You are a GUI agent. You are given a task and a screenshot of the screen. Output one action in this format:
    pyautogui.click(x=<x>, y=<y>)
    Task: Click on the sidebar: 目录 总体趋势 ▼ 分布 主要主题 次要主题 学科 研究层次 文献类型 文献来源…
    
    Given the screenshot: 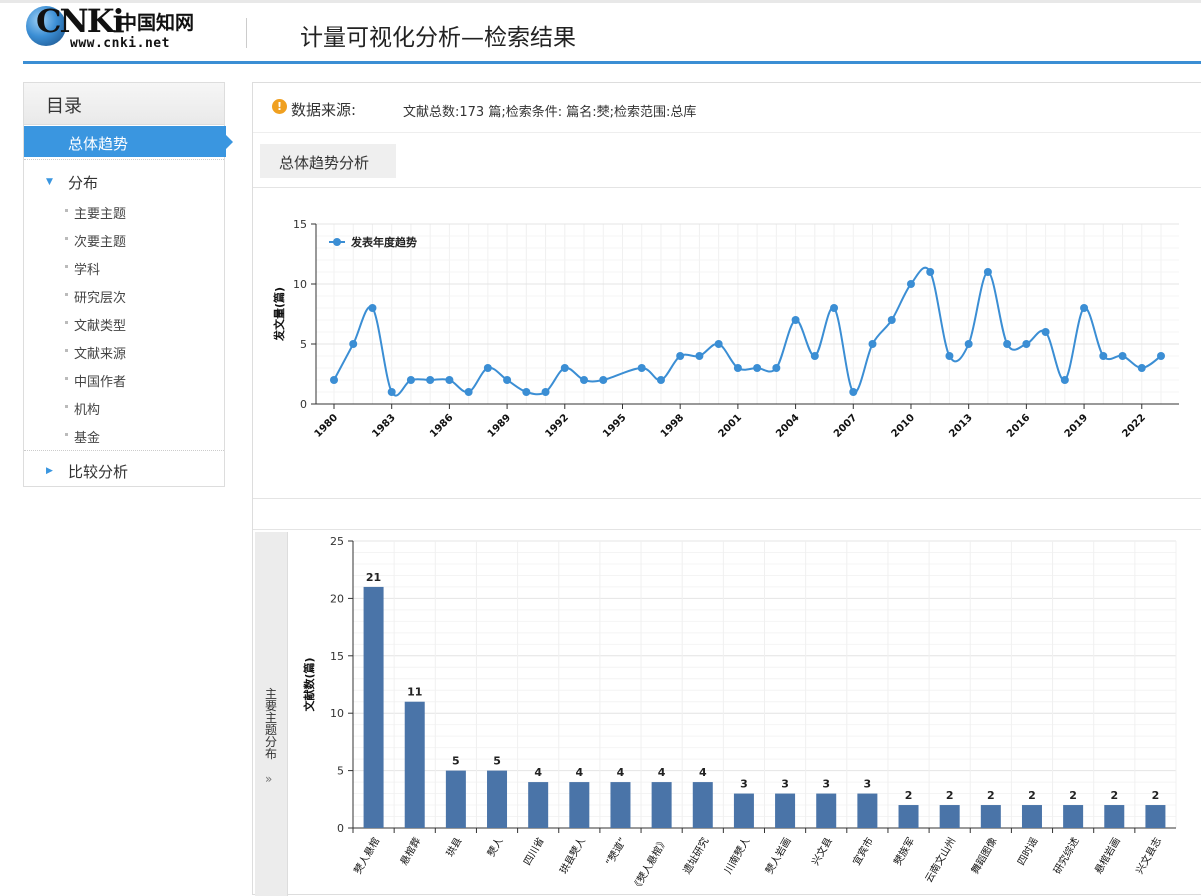 What is the action you would take?
    pyautogui.click(x=128, y=284)
    